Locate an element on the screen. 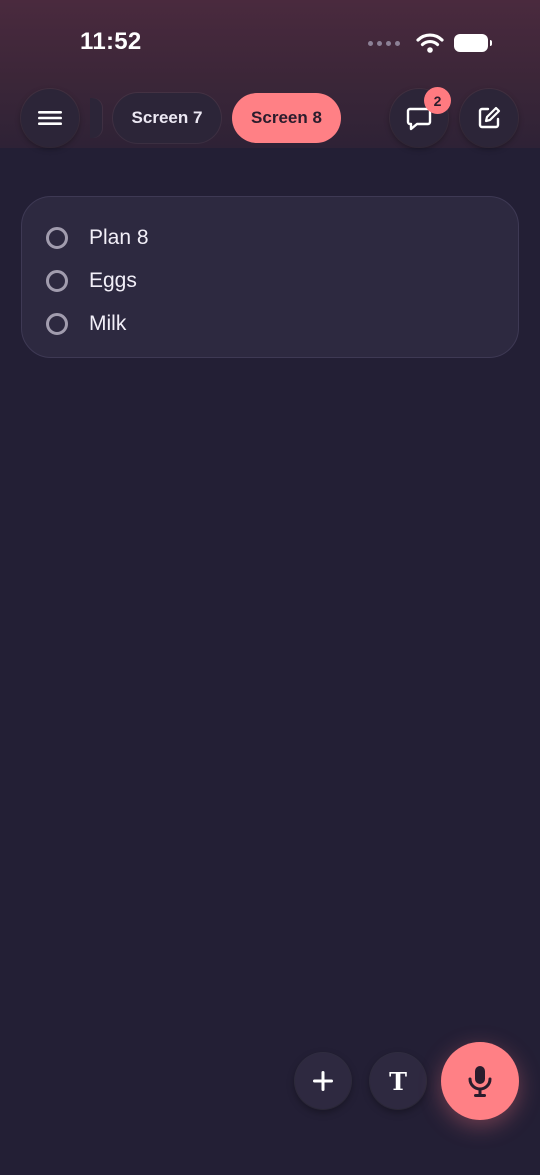 This screenshot has width=540, height=1175. list-item: Plan 8 is located at coordinates (270, 237).